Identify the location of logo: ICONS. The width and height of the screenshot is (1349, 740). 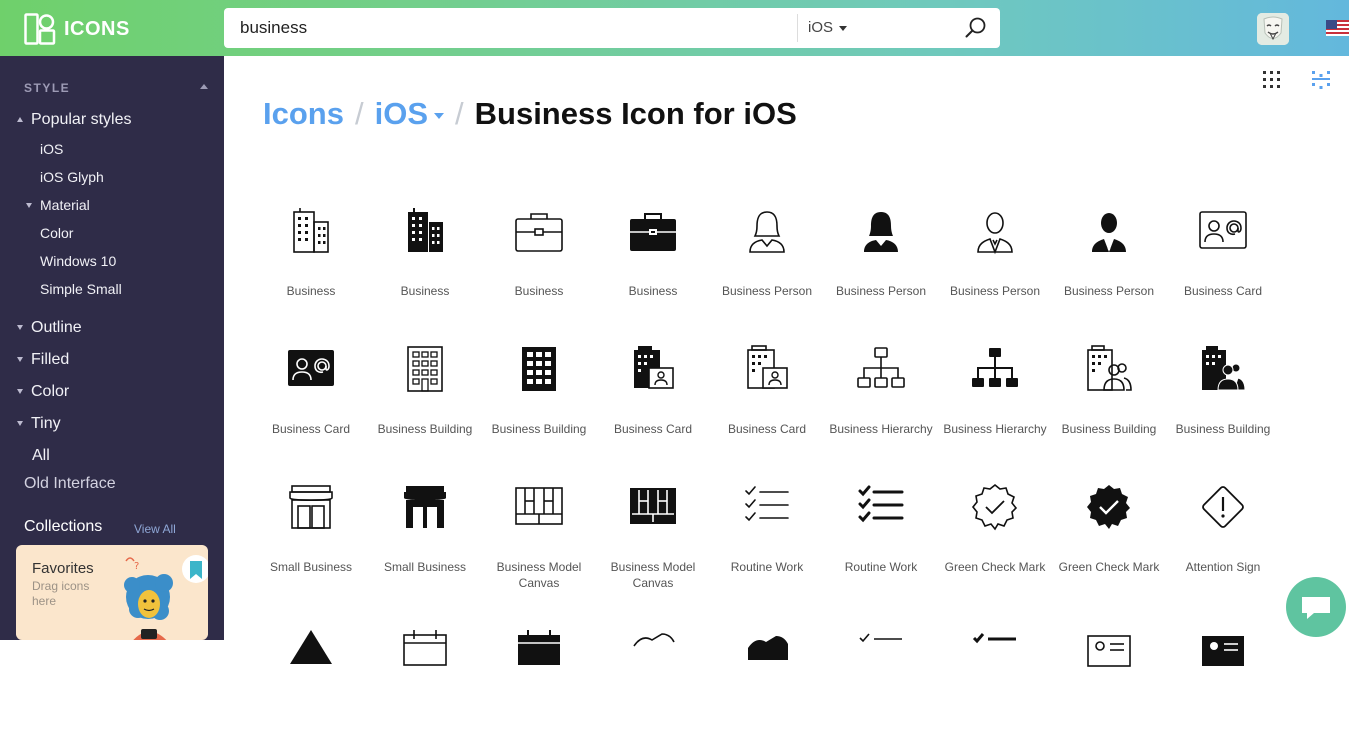
(77, 29).